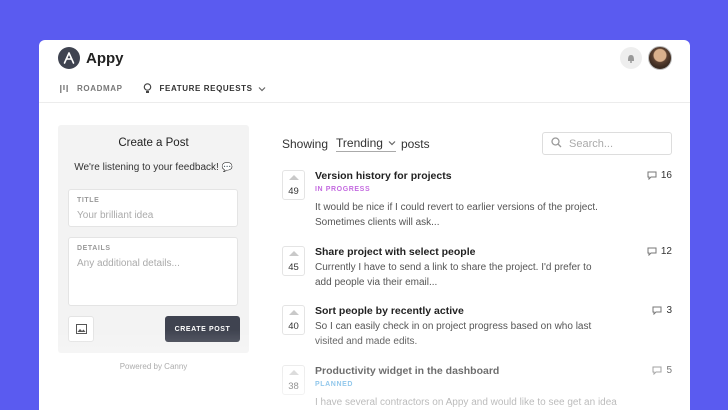 The height and width of the screenshot is (410, 728). I want to click on upvote-button: 45, so click(293, 261).